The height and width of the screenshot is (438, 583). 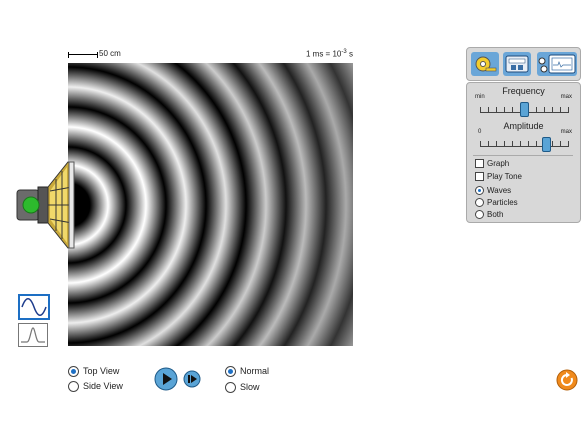 I want to click on top-view-radio, so click(x=73, y=371).